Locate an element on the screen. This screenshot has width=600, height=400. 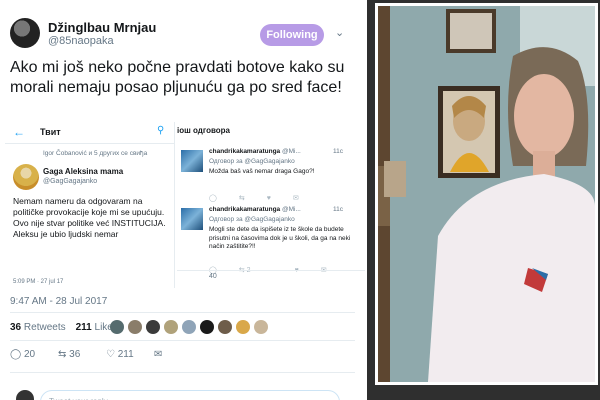
embedded-author-handle: @GagGagajanko is located at coordinates (70, 181).